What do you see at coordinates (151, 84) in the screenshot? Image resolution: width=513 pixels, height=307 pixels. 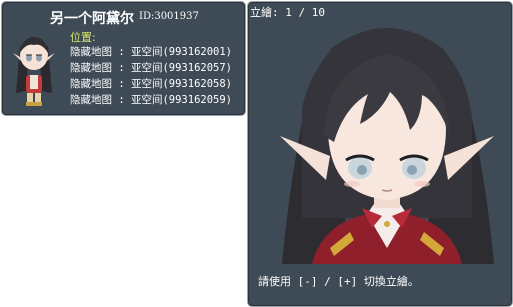 I see `location-entry: 隐藏地图 : 亚空间(993162058)` at bounding box center [151, 84].